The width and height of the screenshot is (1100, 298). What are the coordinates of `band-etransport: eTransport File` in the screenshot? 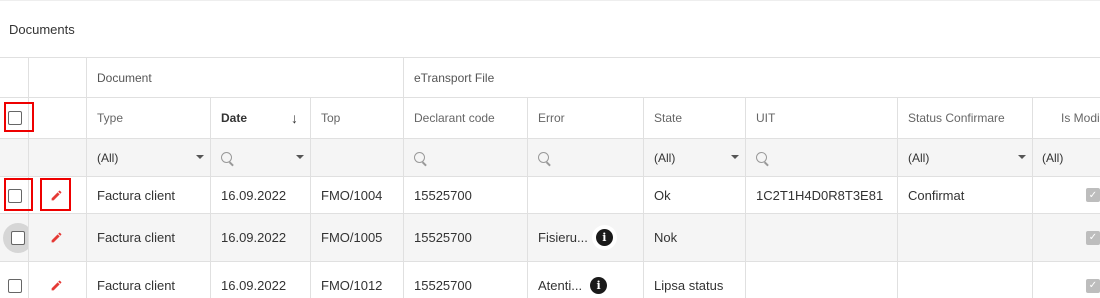 It's located at (454, 77).